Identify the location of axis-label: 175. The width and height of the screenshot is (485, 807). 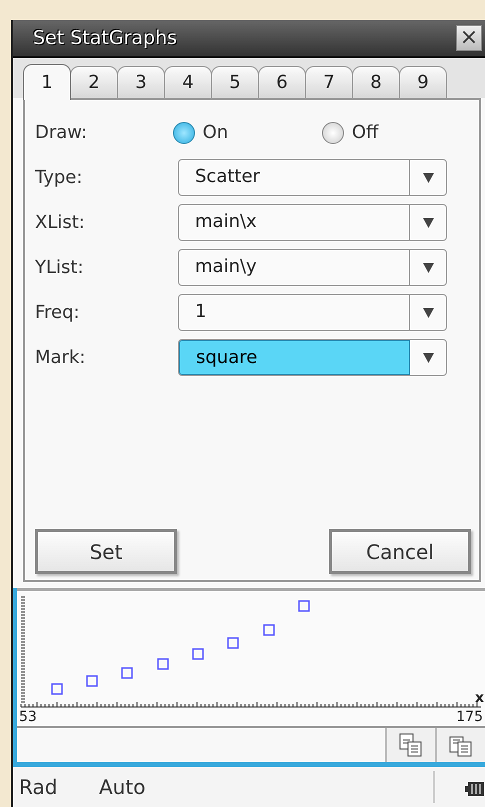
(469, 717).